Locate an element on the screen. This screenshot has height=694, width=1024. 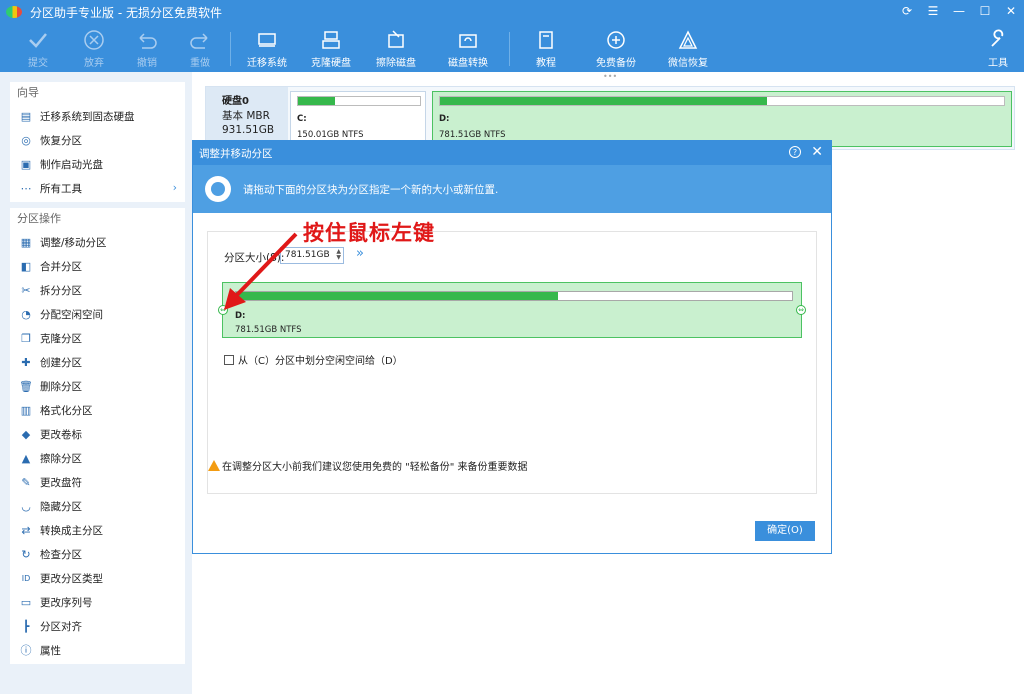
partition-d-size: 781.51GB NTFS is located at coordinates (472, 135).